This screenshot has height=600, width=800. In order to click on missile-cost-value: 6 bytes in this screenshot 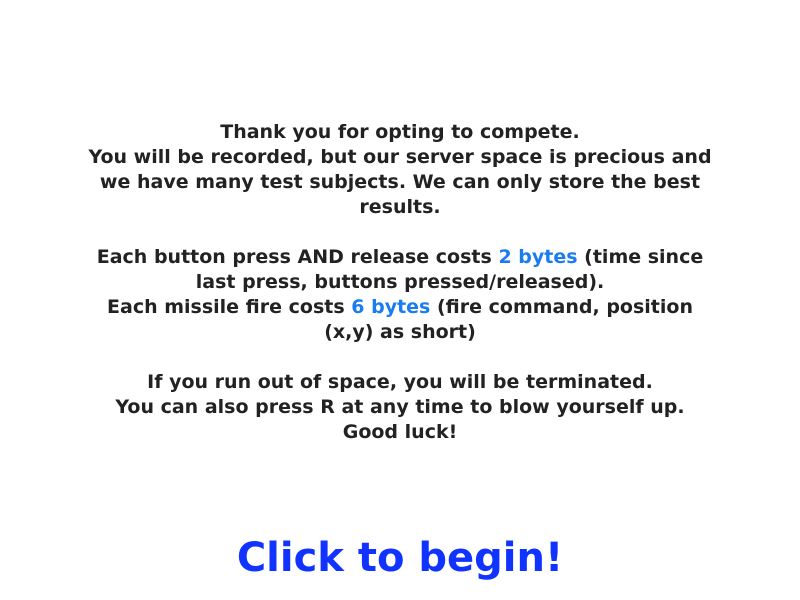, I will do `click(391, 307)`.